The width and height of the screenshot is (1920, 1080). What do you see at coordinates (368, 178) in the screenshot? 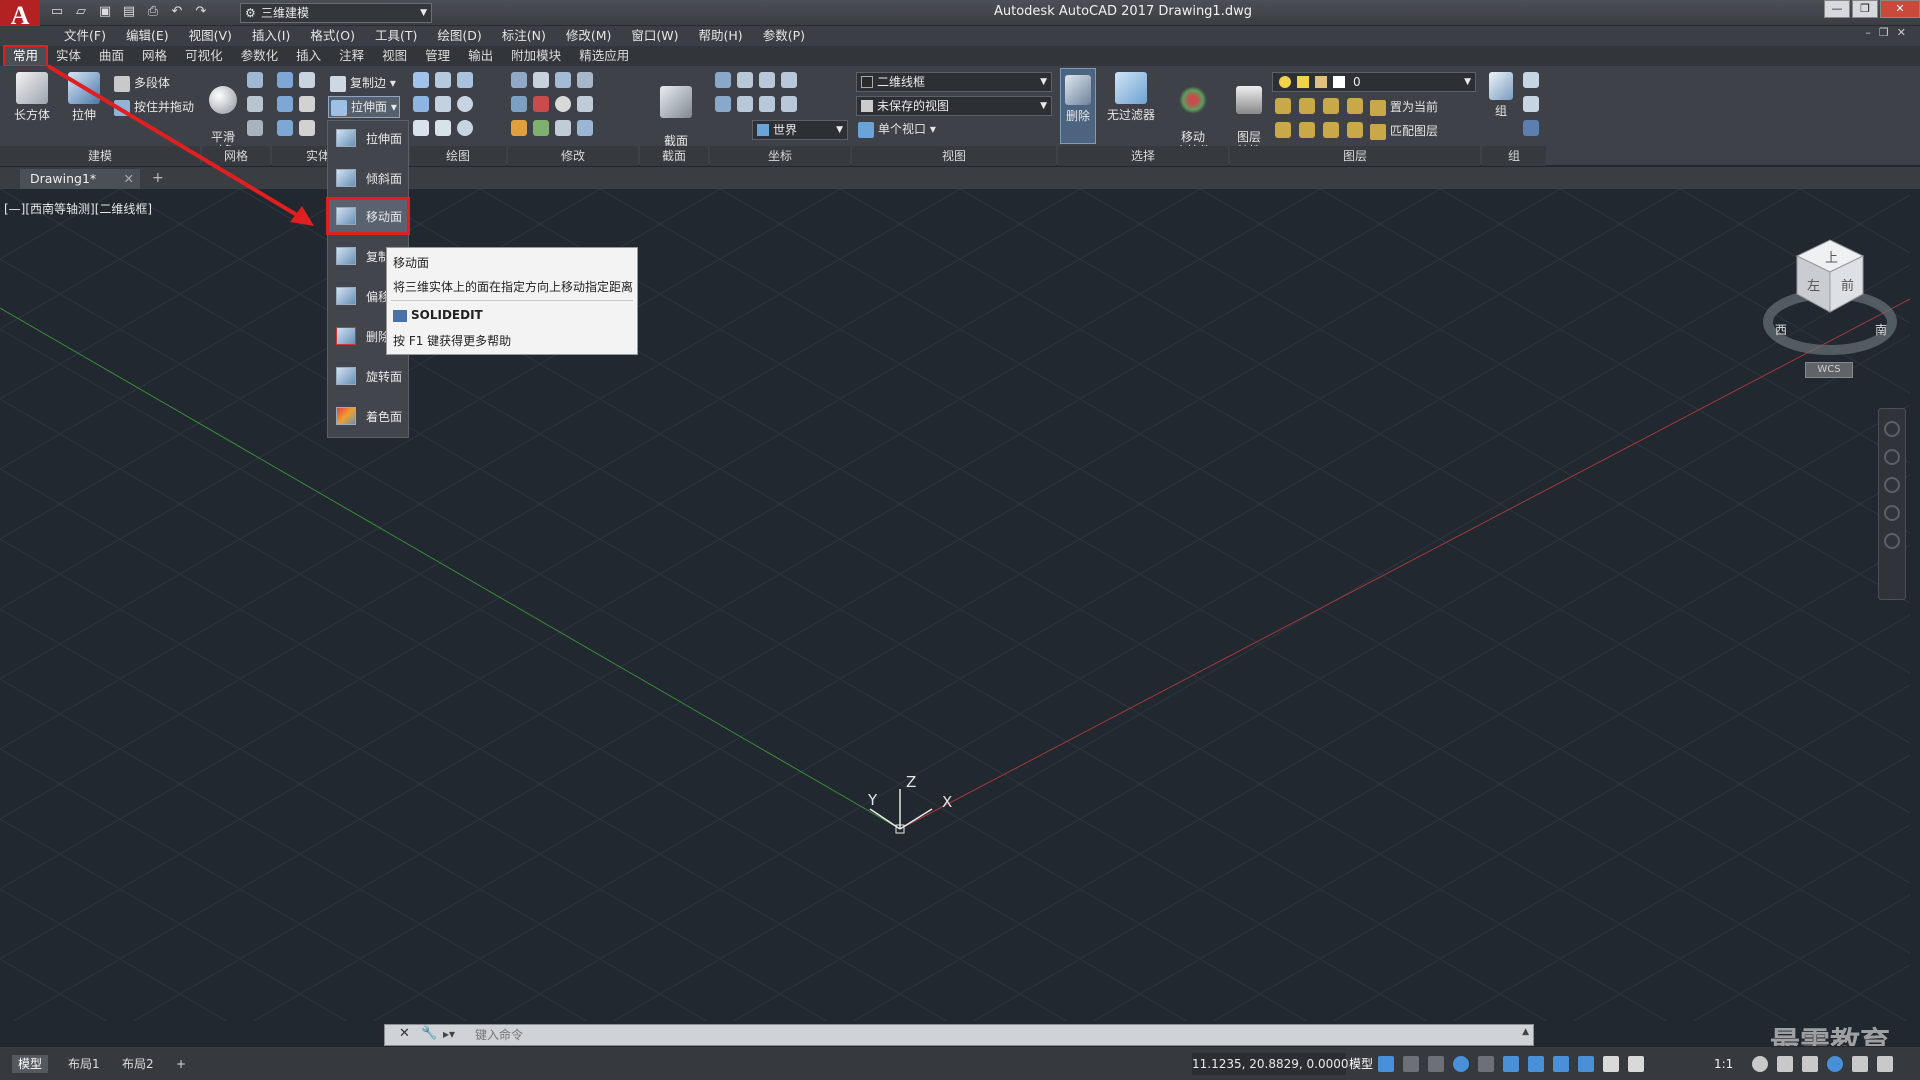
I see `menu-item-taper-faces: 倾斜面` at bounding box center [368, 178].